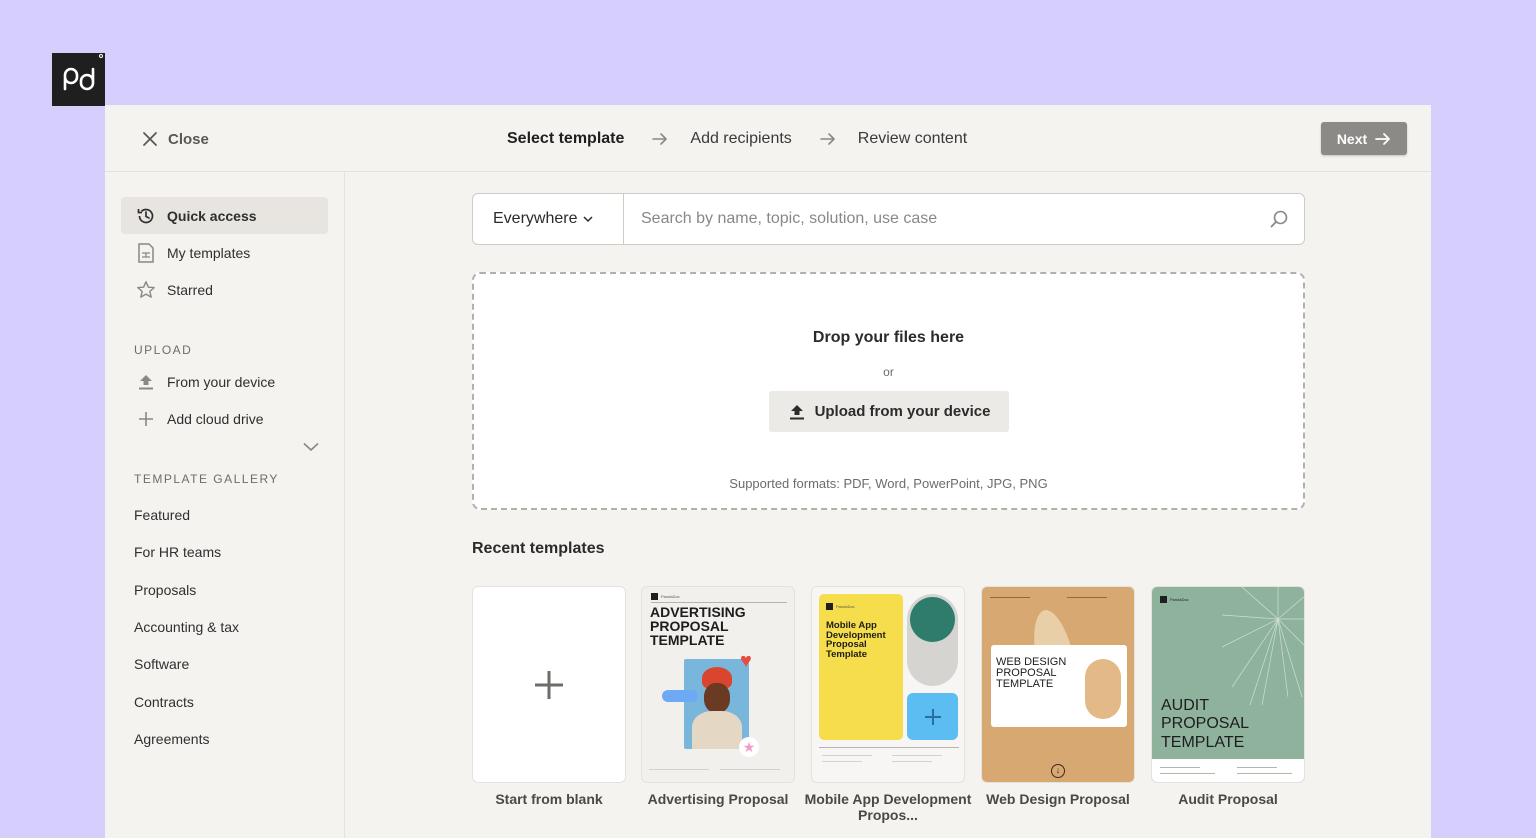 This screenshot has width=1536, height=838. I want to click on thumb-footer, so click(1228, 770).